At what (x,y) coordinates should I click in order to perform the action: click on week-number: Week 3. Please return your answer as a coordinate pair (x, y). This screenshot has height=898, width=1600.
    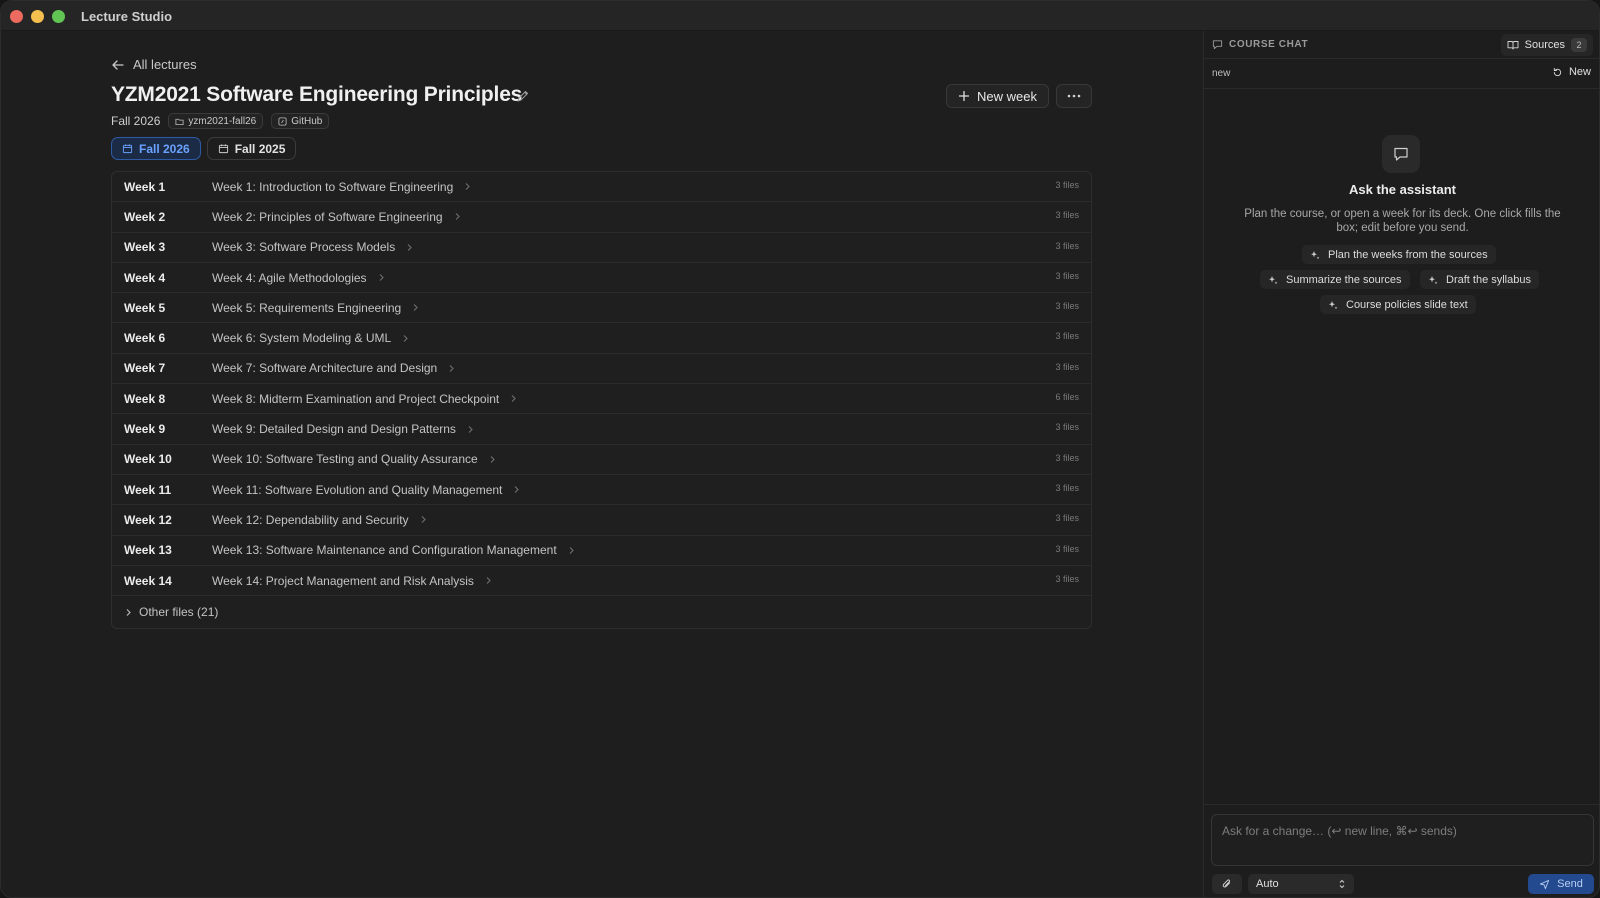
    Looking at the image, I should click on (145, 247).